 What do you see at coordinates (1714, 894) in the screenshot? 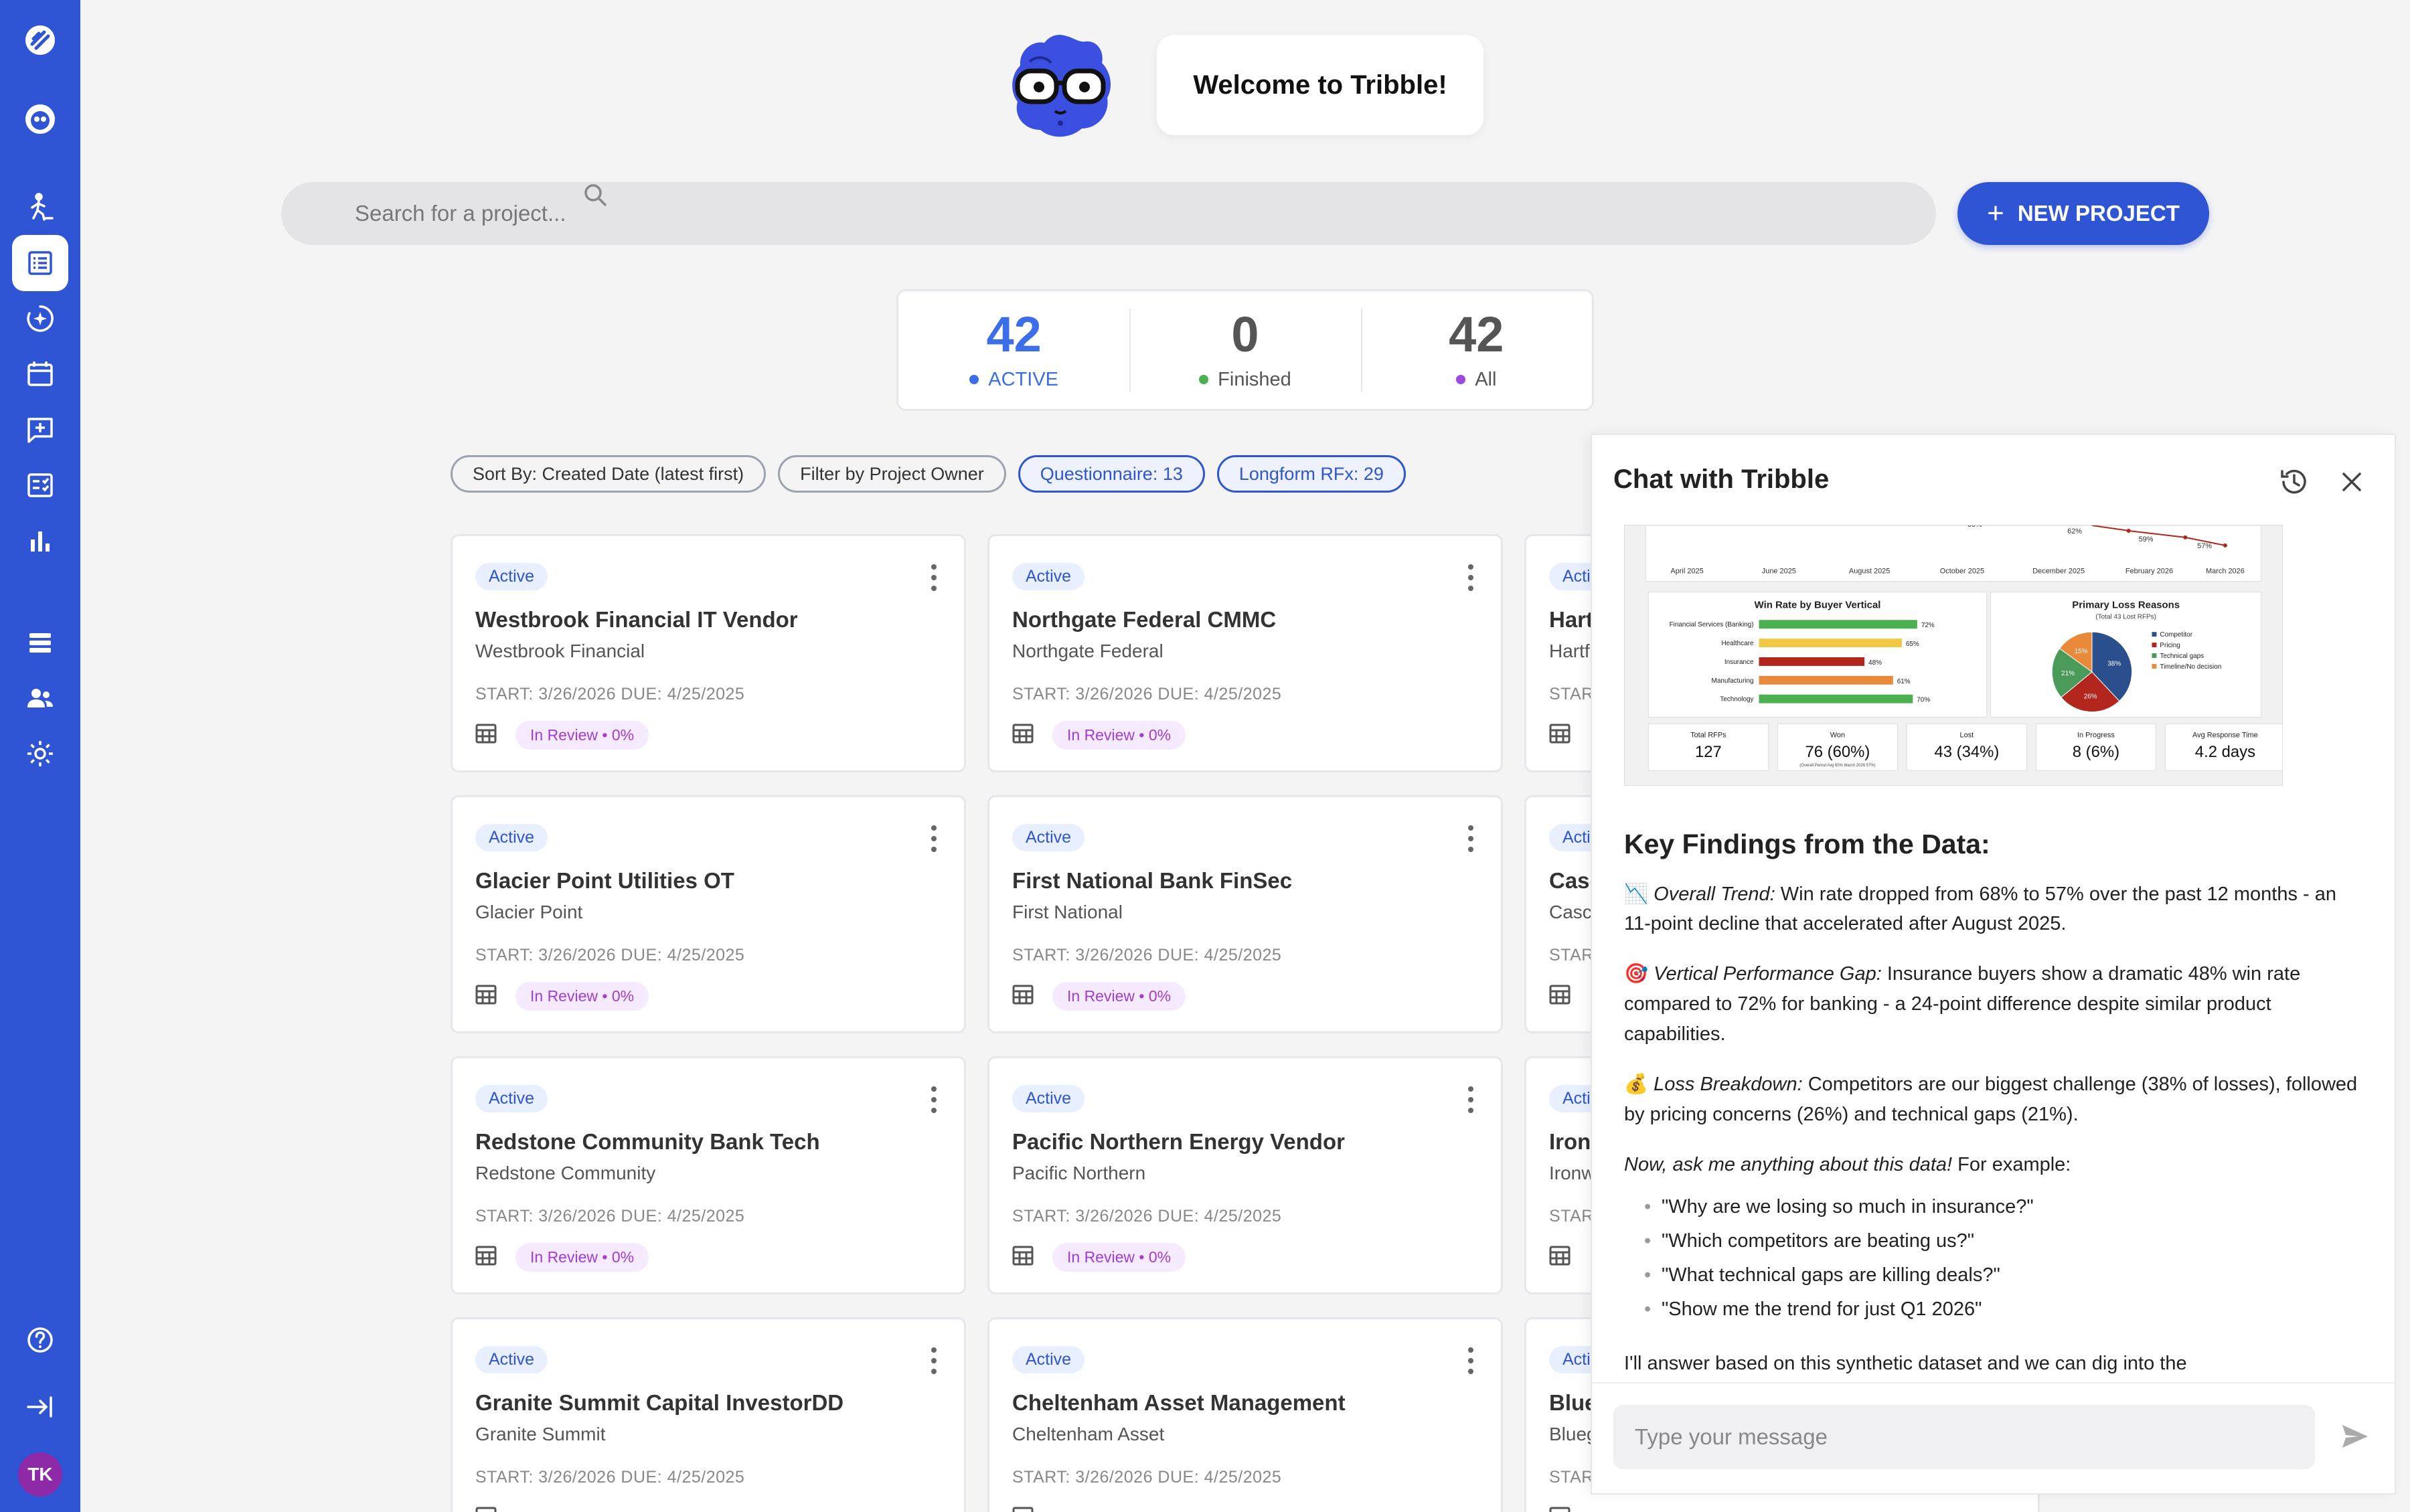
I see `finding-1-label: Overall Trend:` at bounding box center [1714, 894].